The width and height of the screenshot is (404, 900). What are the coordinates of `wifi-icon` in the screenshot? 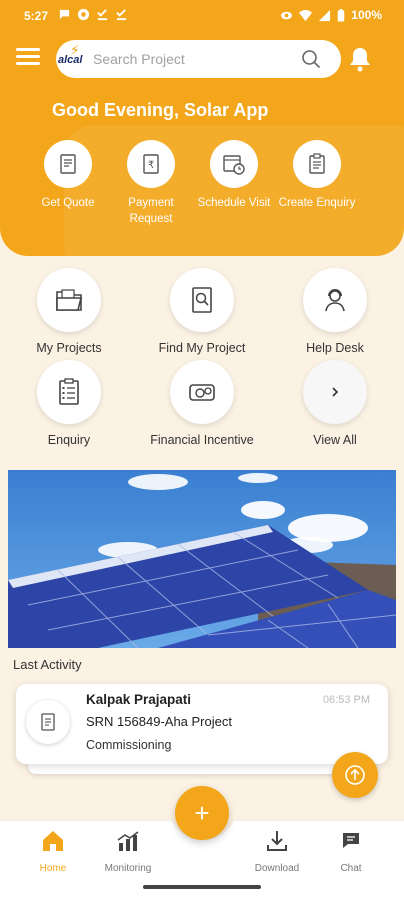 It's located at (306, 15).